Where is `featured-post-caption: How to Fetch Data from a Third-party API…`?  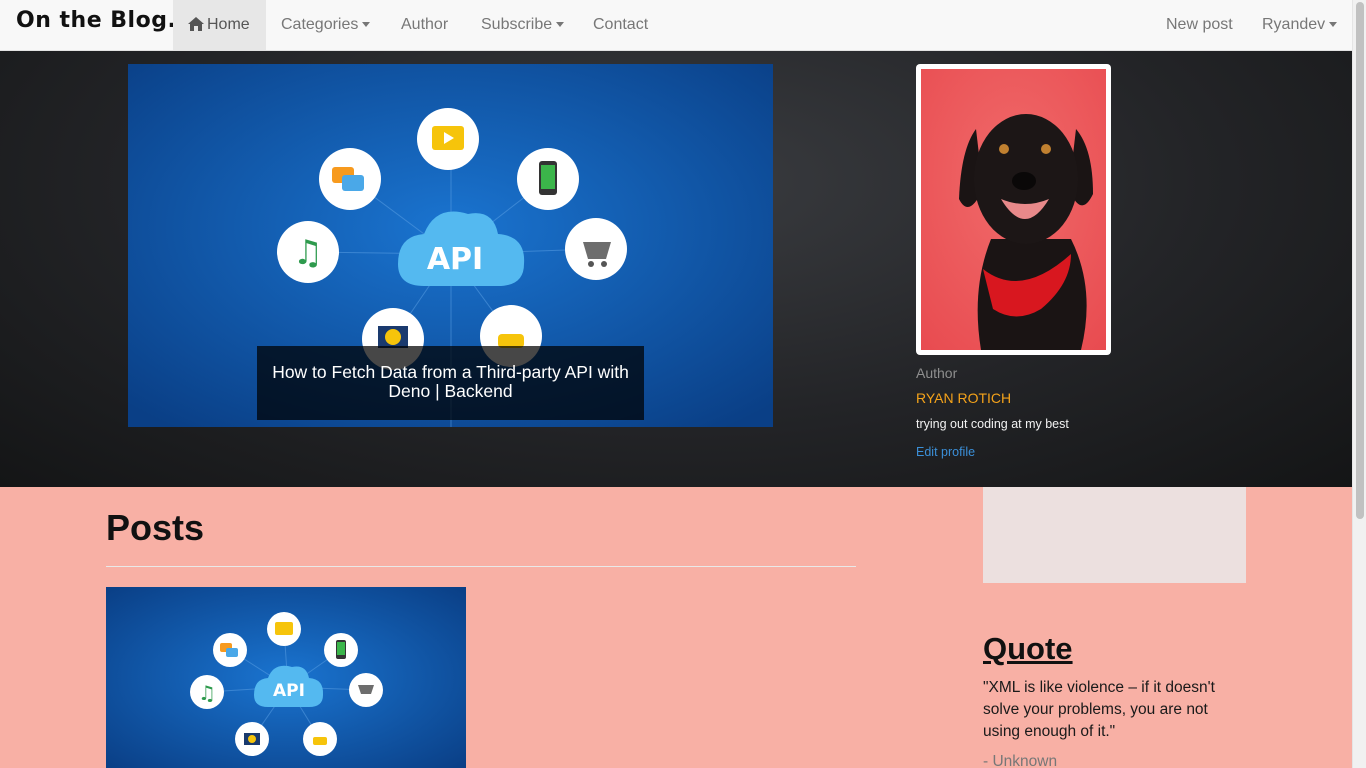 featured-post-caption: How to Fetch Data from a Third-party API… is located at coordinates (450, 383).